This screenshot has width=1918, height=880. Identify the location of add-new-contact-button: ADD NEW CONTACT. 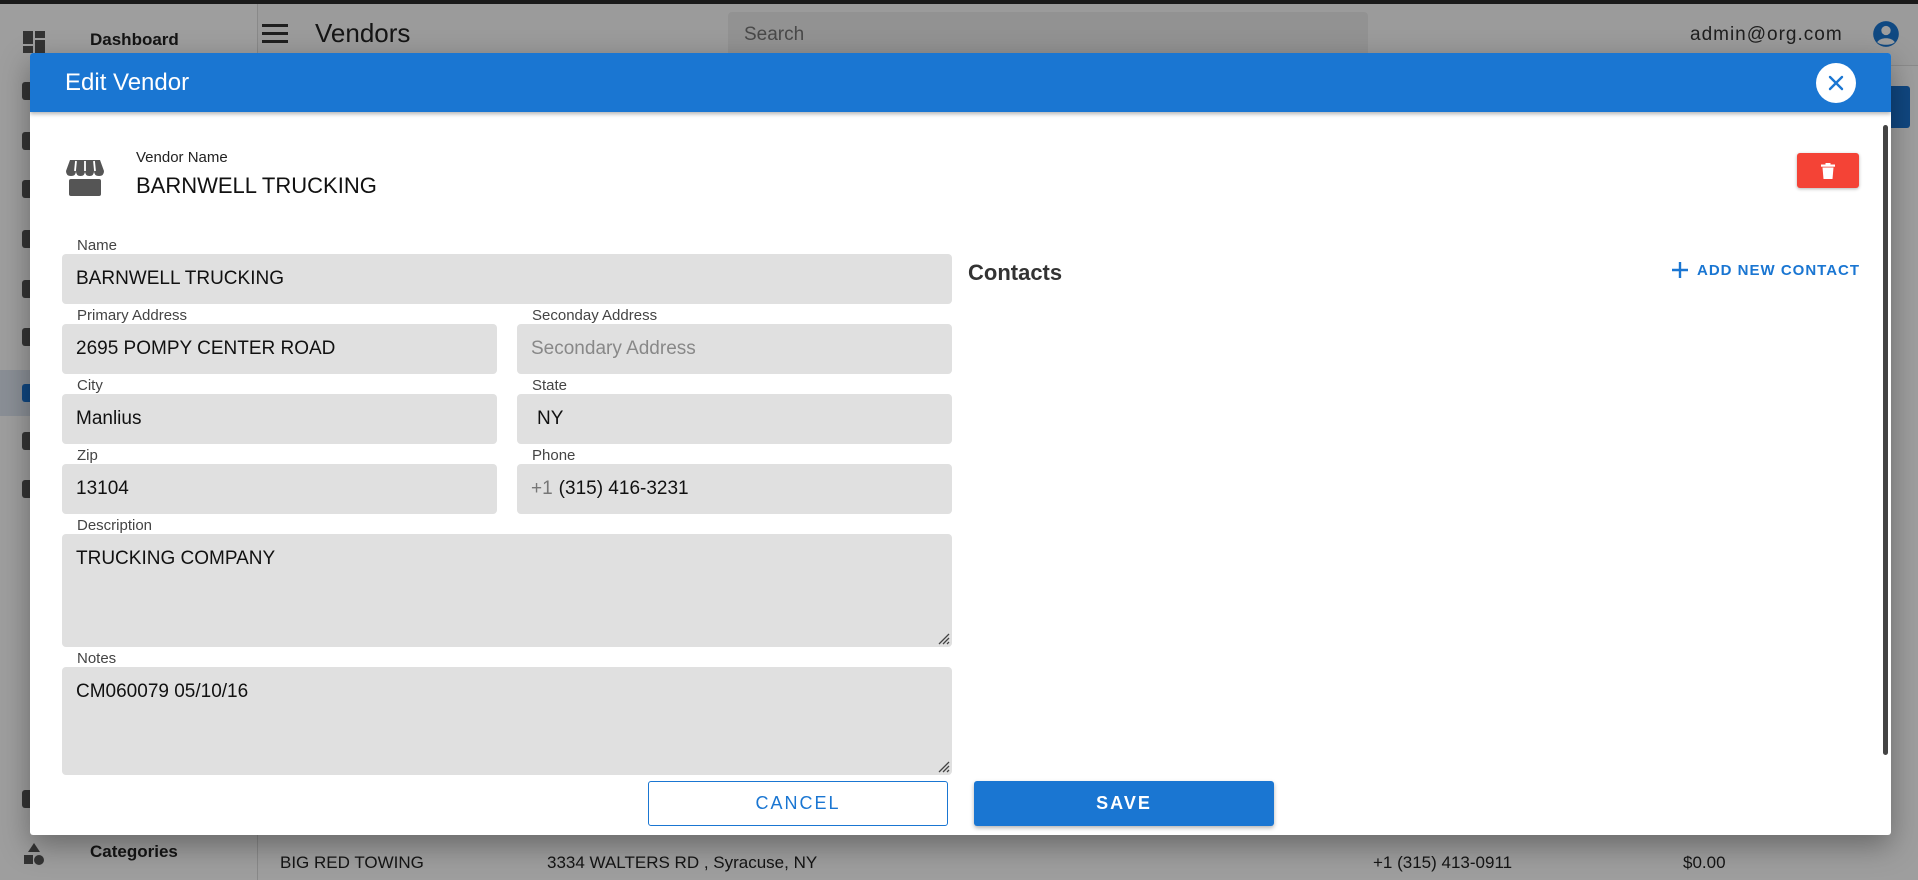
(1765, 270).